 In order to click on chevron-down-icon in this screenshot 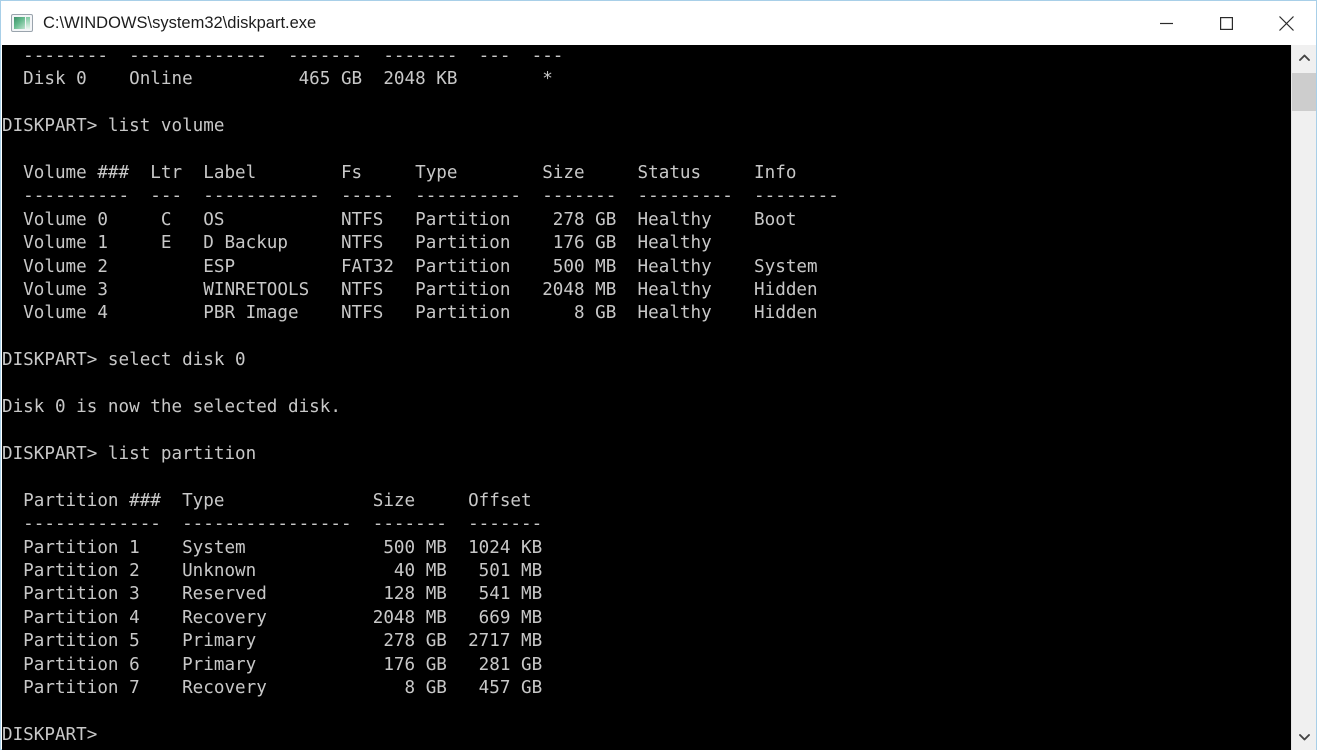, I will do `click(1304, 737)`.